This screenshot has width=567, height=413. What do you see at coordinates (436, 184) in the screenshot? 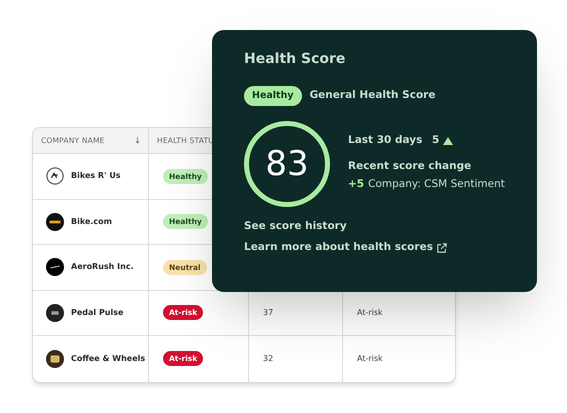
I see `change-source: Company: CSM Sentiment` at bounding box center [436, 184].